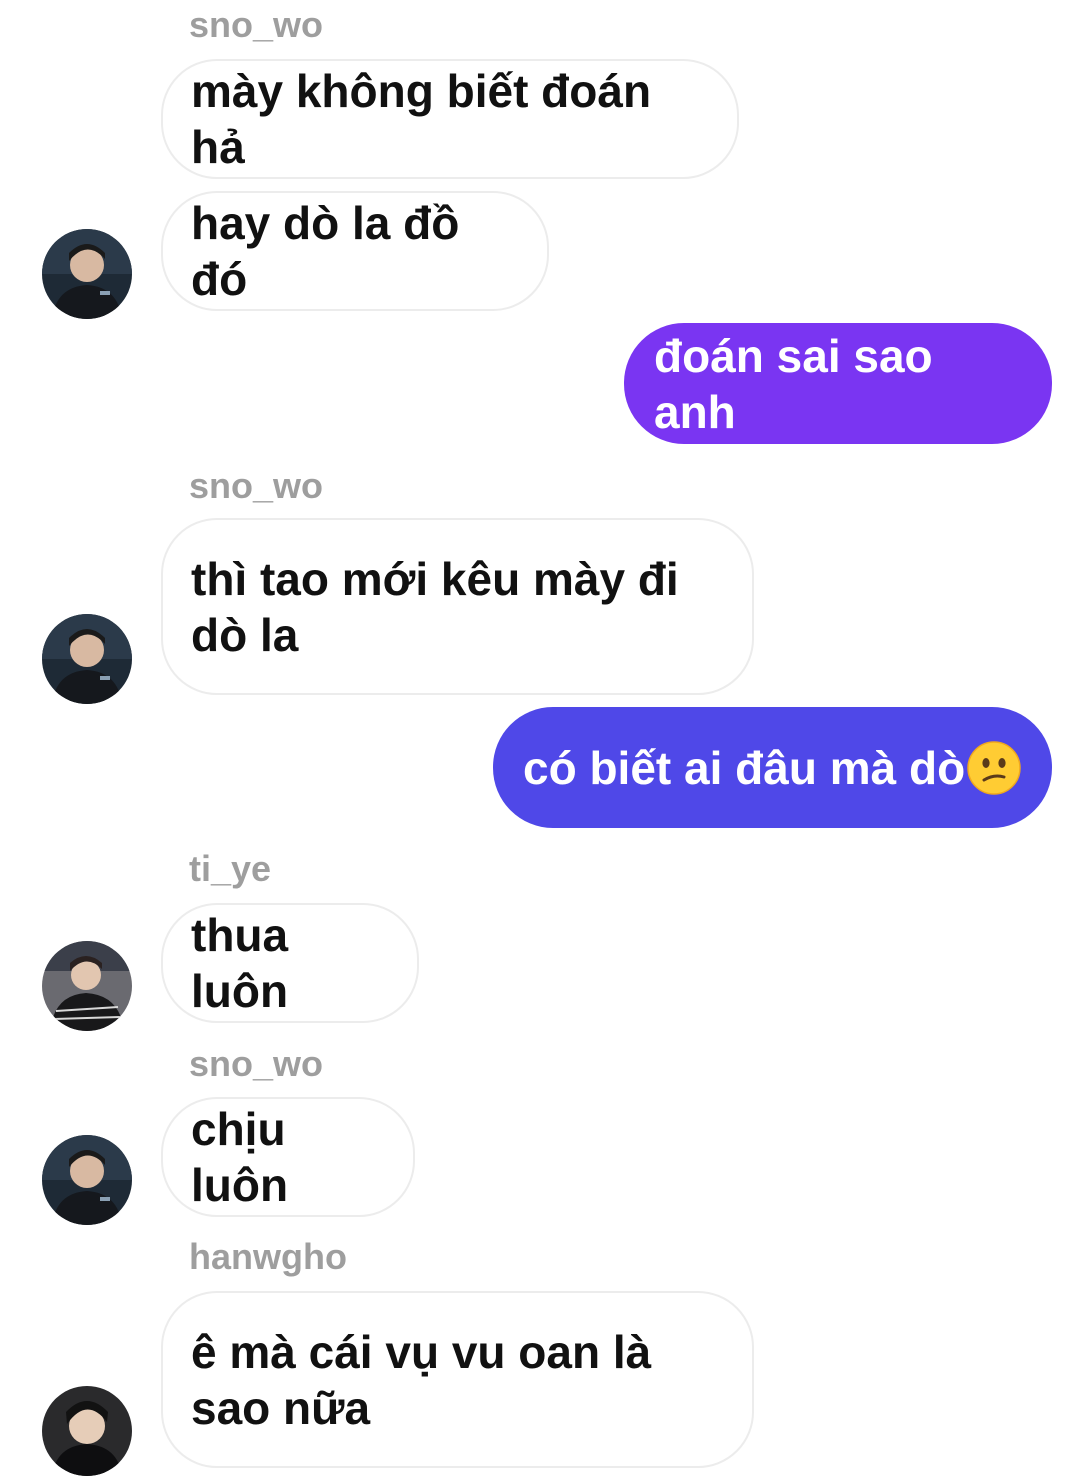 The width and height of the screenshot is (1080, 1481). I want to click on confused-face-icon, so click(994, 767).